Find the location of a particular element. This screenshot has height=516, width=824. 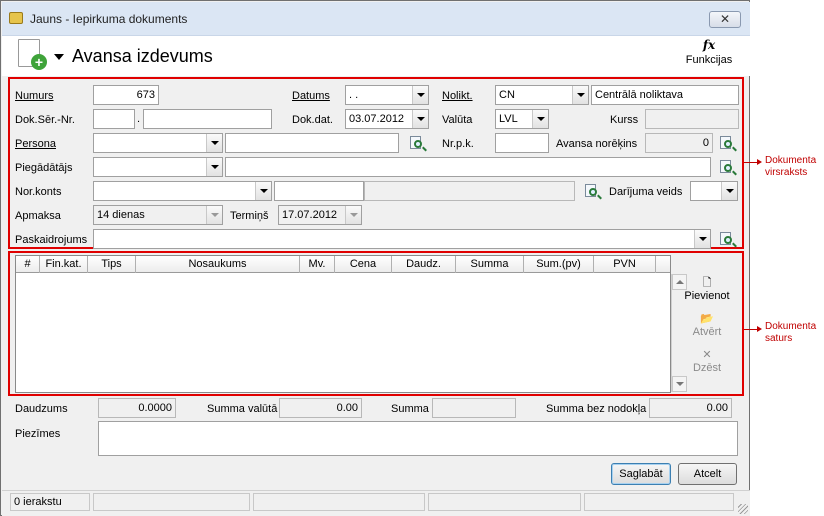

header-annotation: Dokumenta virsraksts is located at coordinates (790, 167).